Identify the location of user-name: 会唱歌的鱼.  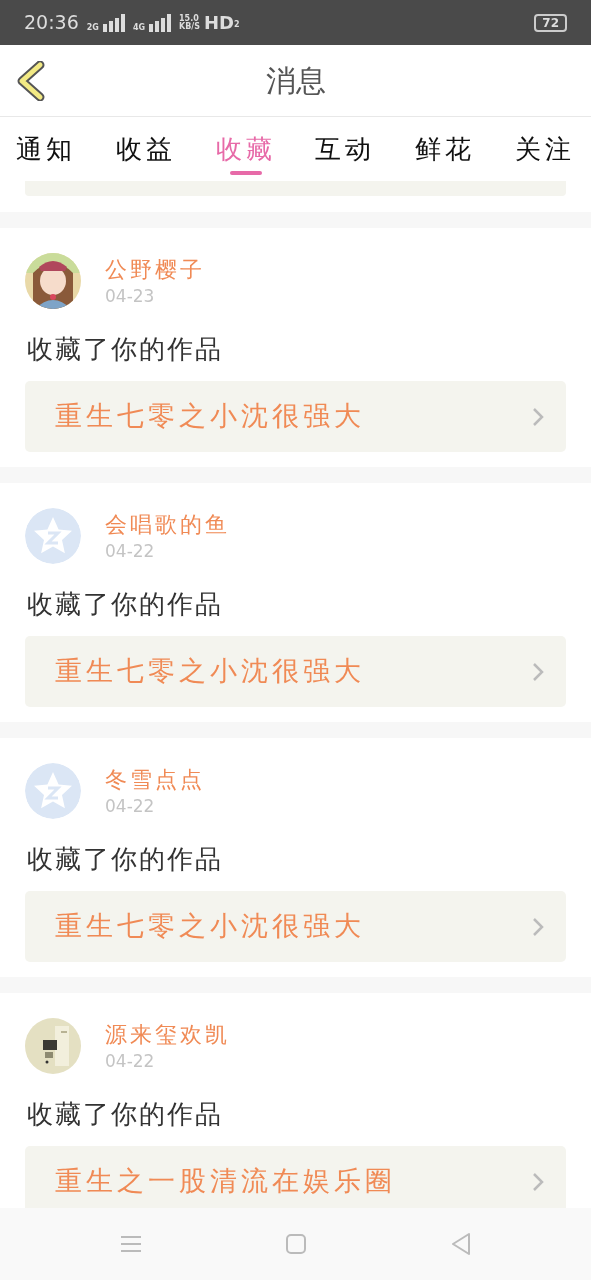
(167, 525).